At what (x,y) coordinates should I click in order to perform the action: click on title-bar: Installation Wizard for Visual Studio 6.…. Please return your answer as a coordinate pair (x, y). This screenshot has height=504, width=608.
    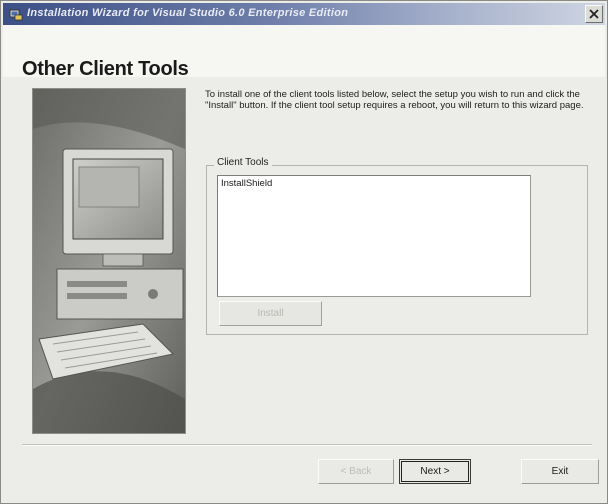
    Looking at the image, I should click on (304, 14).